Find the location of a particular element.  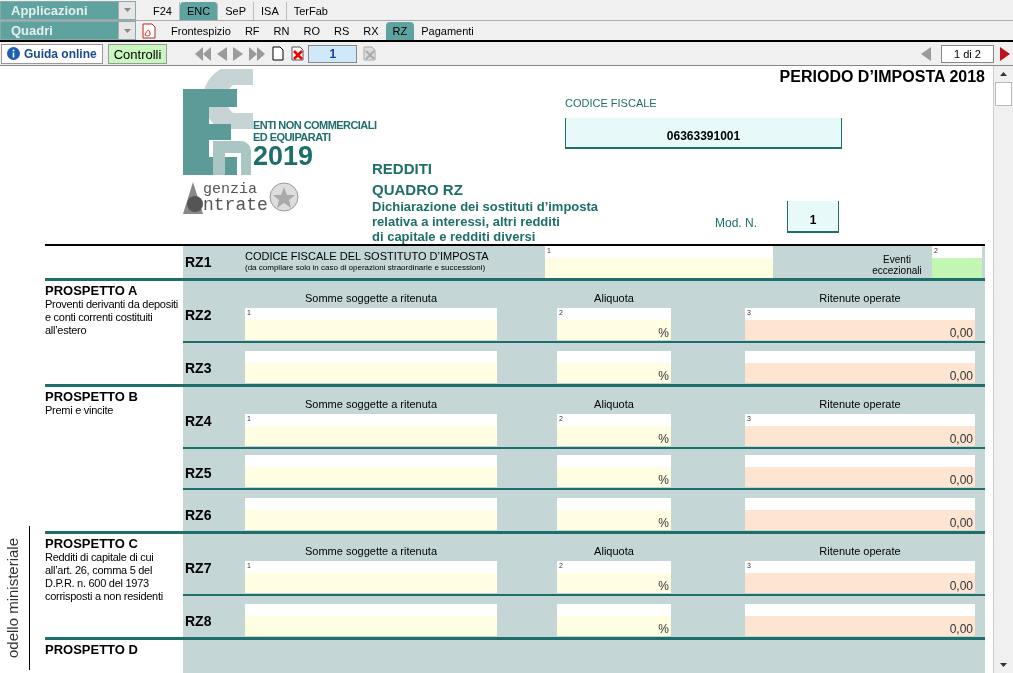

form-subtitle: QUADRO RZ is located at coordinates (418, 190).